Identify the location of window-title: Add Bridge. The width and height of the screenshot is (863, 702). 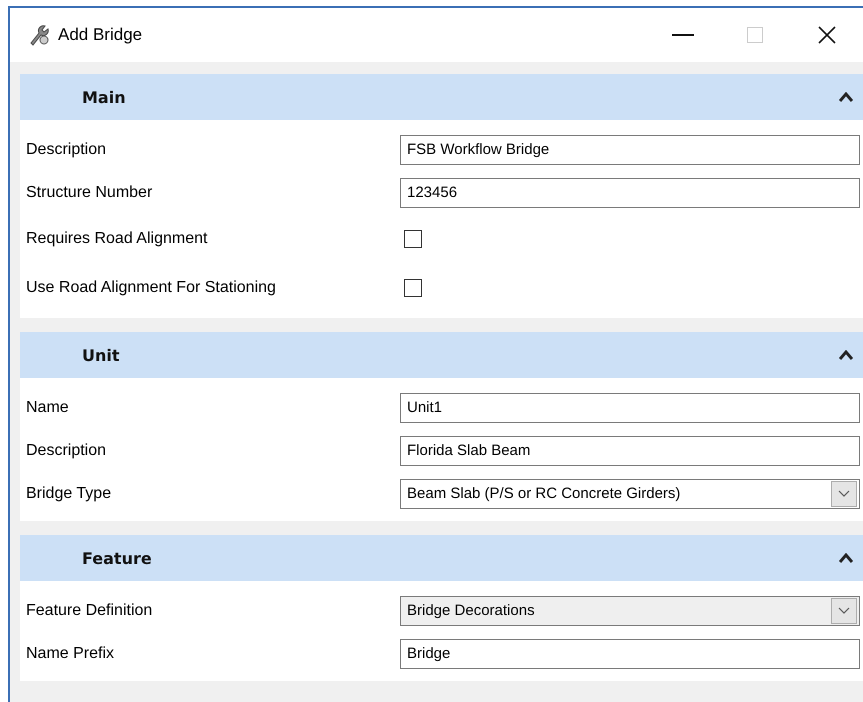
(101, 35).